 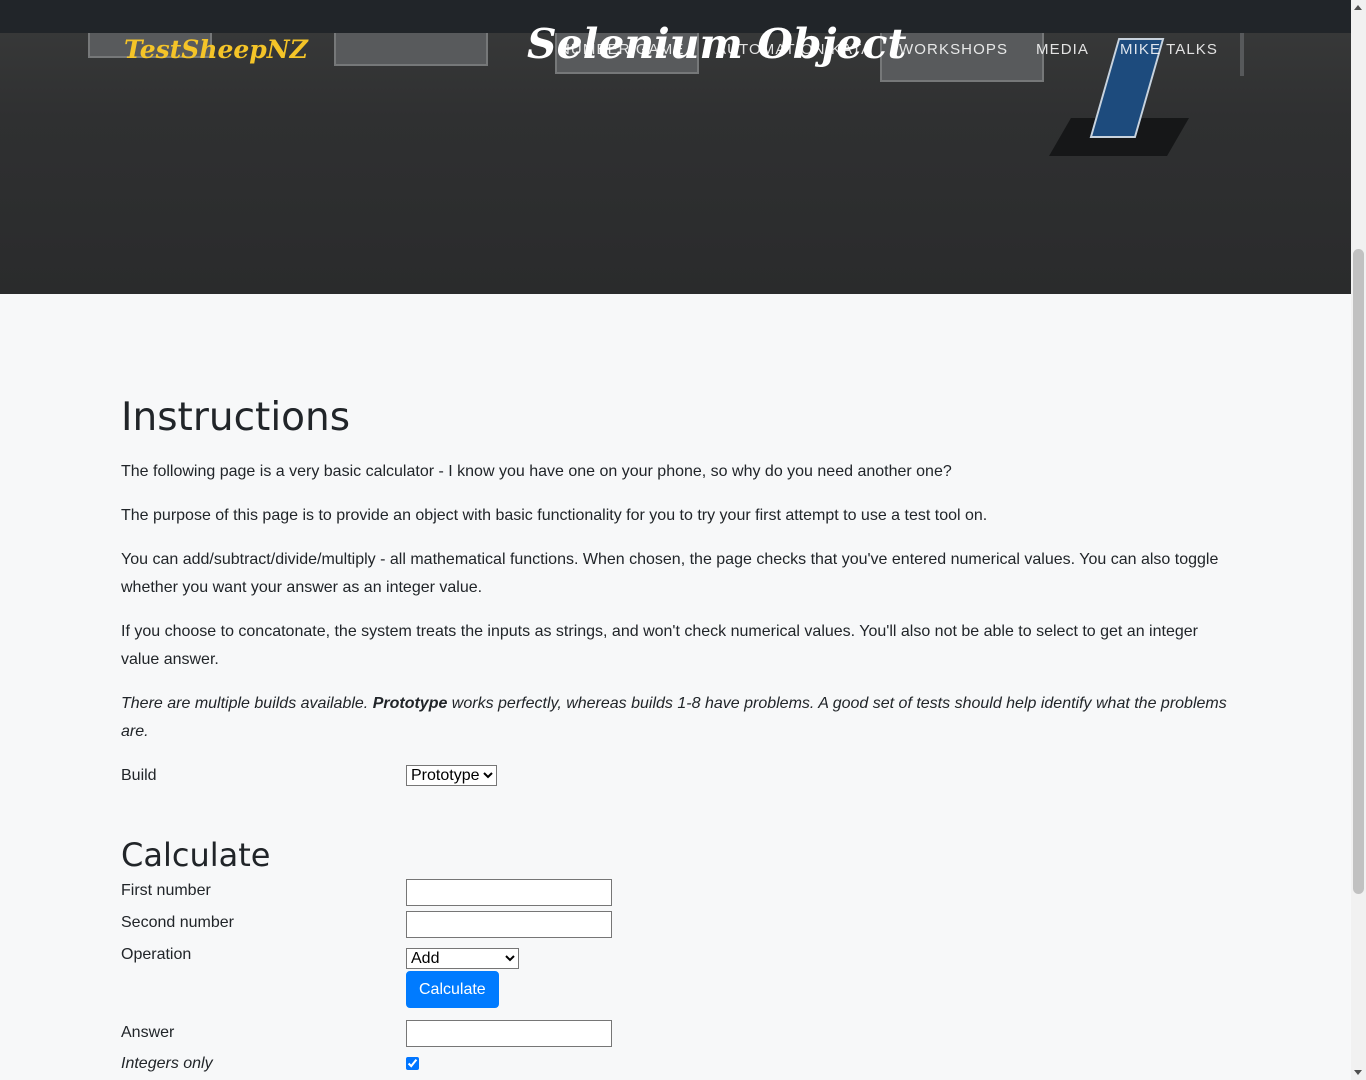 I want to click on answer-label: Answer, so click(x=148, y=1032).